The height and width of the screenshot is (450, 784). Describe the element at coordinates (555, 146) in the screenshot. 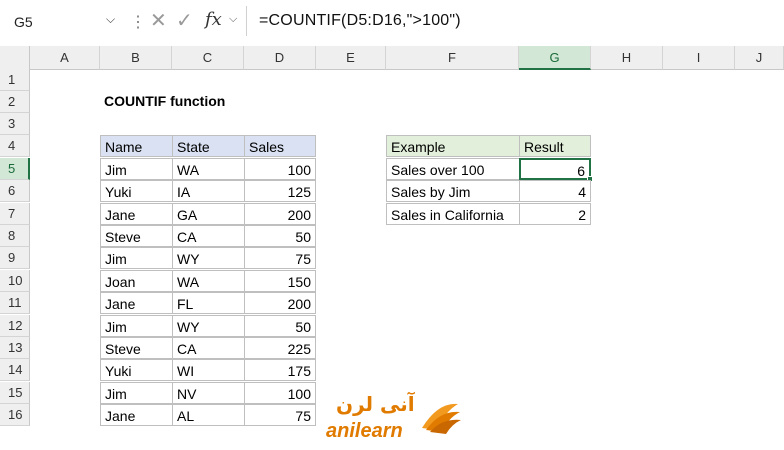

I see `results-header-result: Result` at that location.